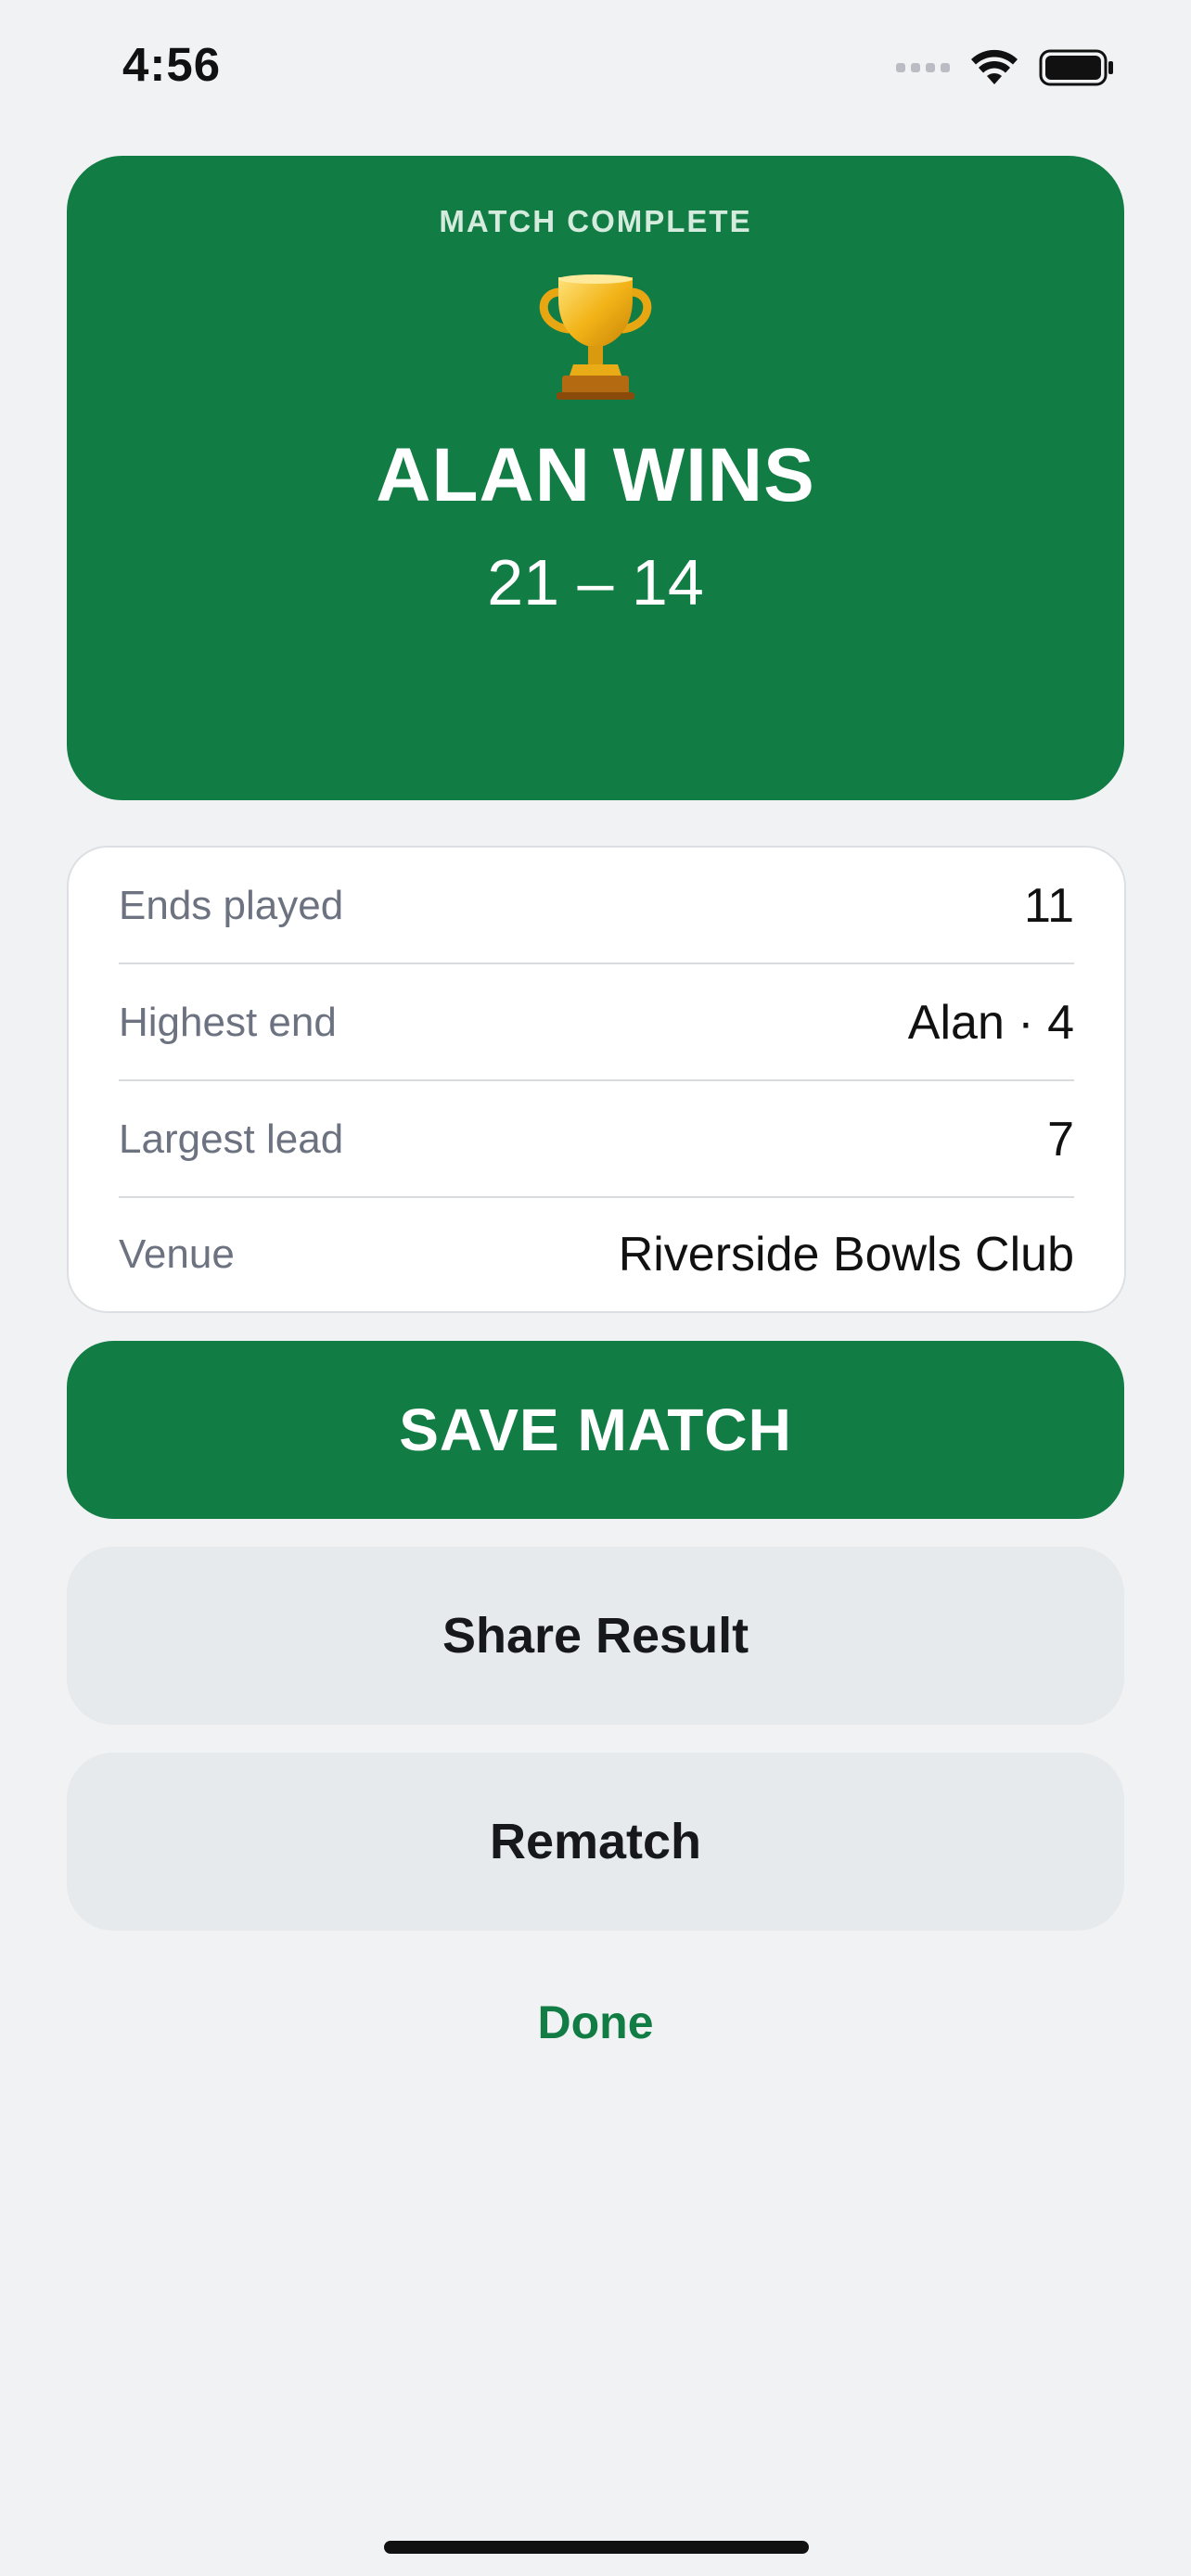 Image resolution: width=1191 pixels, height=2576 pixels. What do you see at coordinates (990, 1023) in the screenshot?
I see `stat-value: Alan · 4` at bounding box center [990, 1023].